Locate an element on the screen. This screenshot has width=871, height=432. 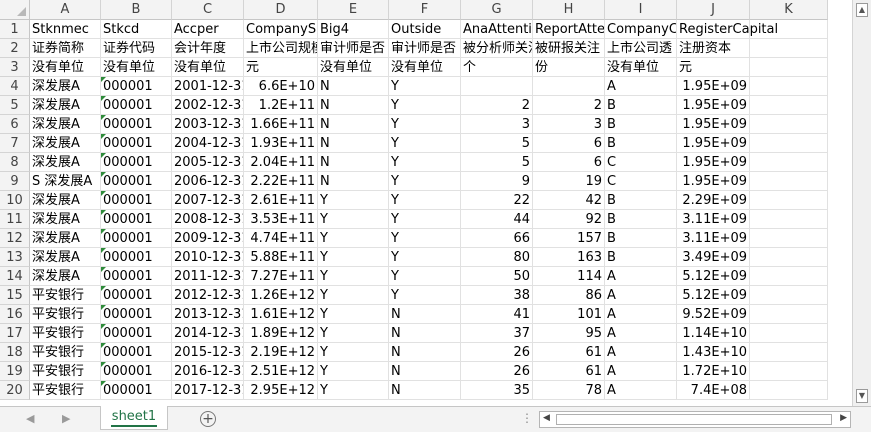
table-cell: 5.12E+09 is located at coordinates (713, 295).